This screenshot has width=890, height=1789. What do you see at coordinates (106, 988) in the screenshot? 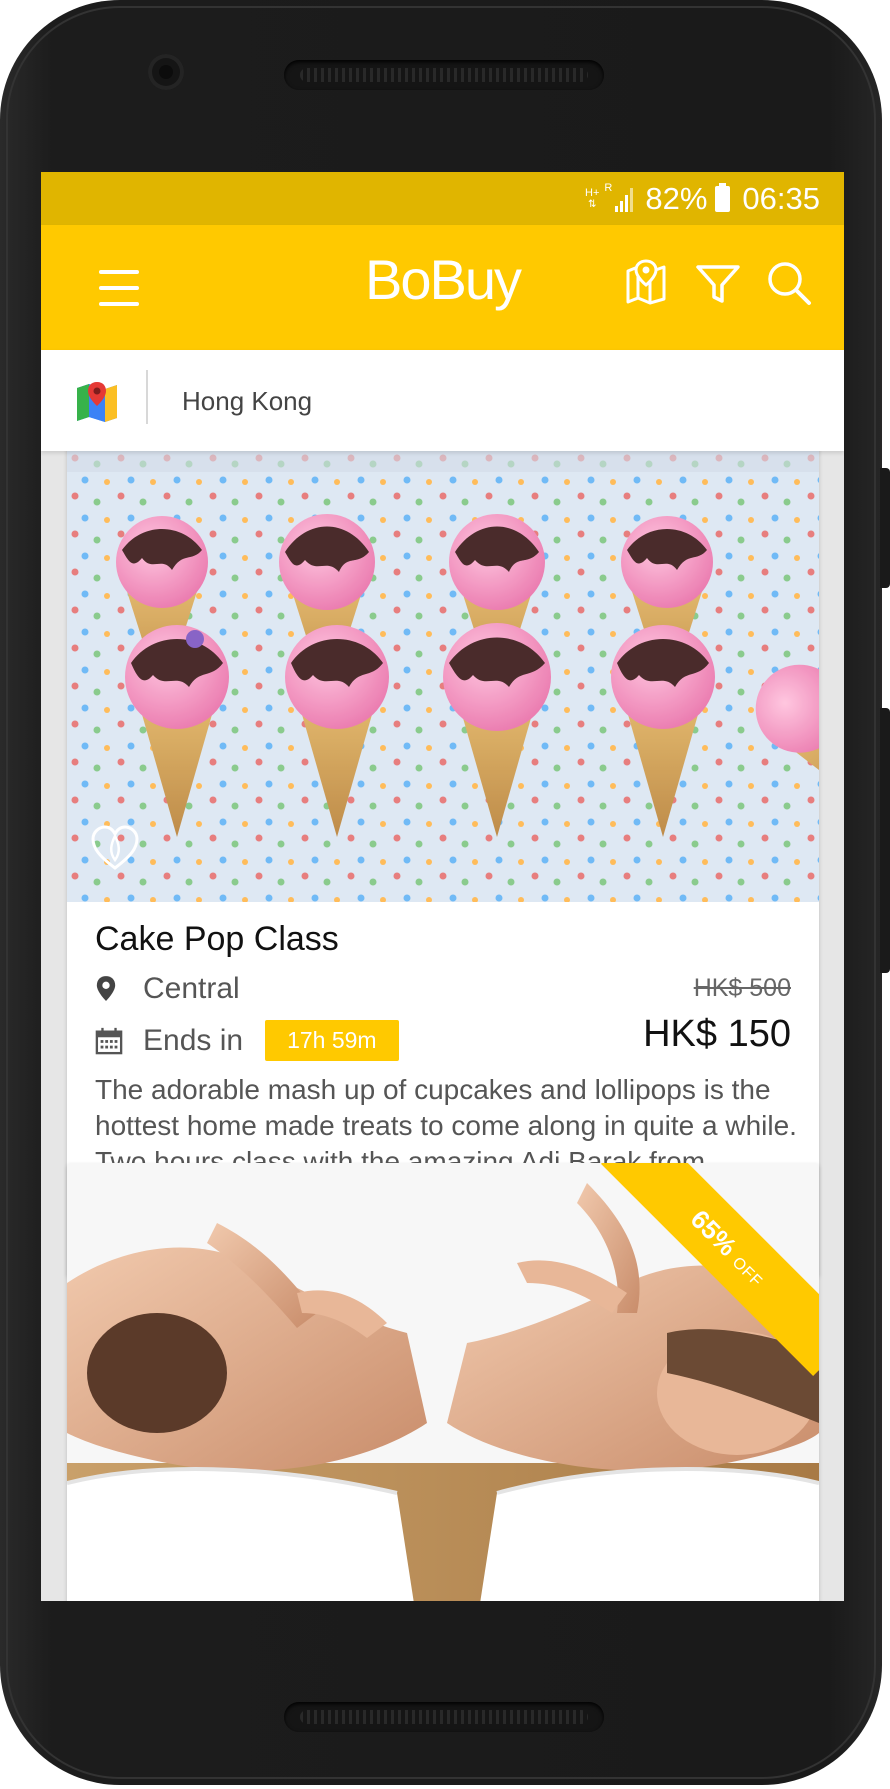
I see `pin-icon` at bounding box center [106, 988].